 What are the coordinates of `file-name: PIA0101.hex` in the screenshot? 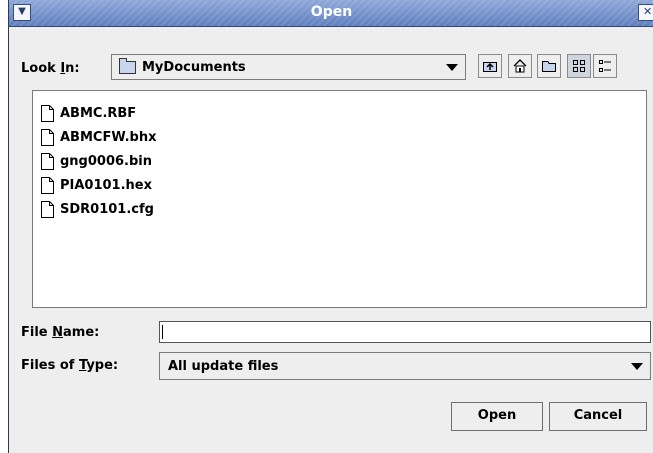 It's located at (106, 185).